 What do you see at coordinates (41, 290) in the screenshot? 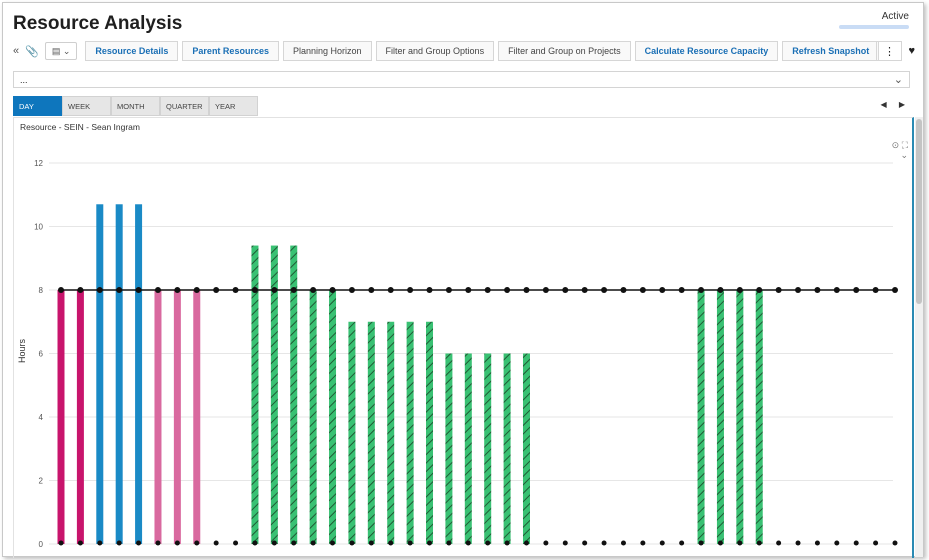
I see `y-tick-label: 8` at bounding box center [41, 290].